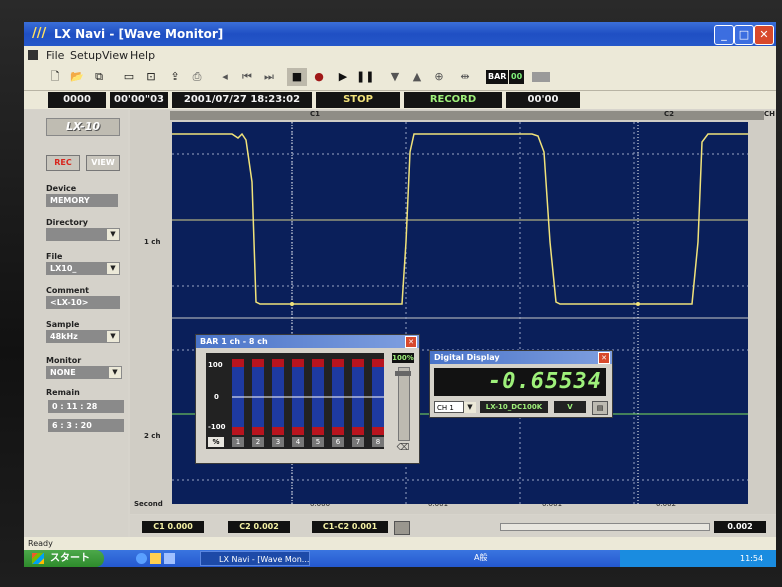 The height and width of the screenshot is (587, 782). What do you see at coordinates (338, 442) in the screenshot?
I see `bar-channel-6: 6` at bounding box center [338, 442].